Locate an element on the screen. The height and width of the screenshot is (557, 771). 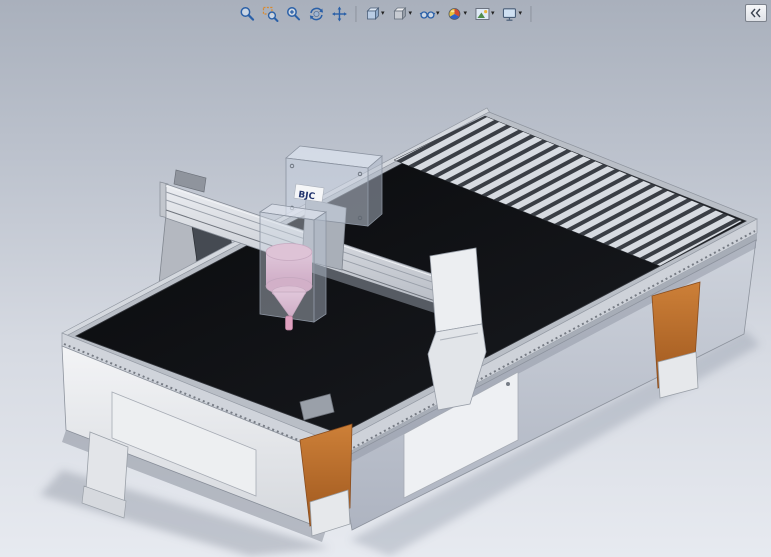
zoom-to-fit-icon is located at coordinates (247, 14).